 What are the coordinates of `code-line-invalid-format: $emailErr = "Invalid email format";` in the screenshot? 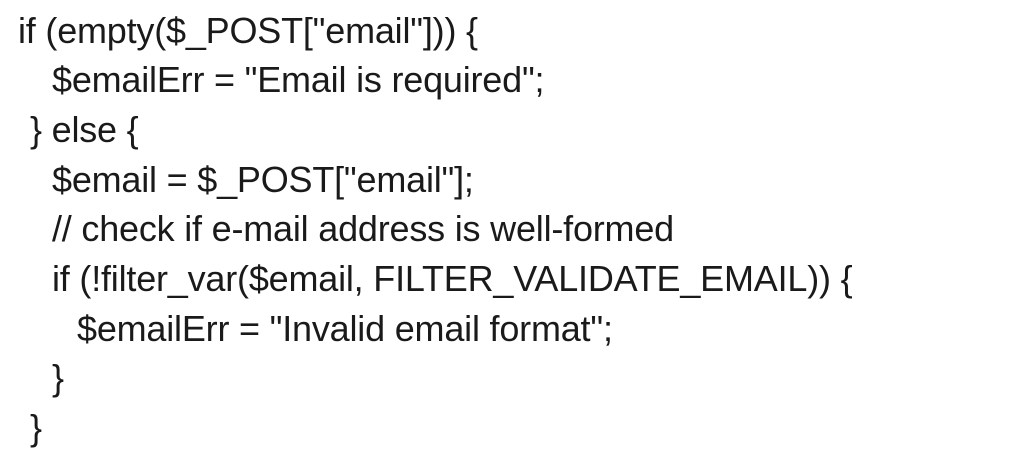 It's located at (345, 328).